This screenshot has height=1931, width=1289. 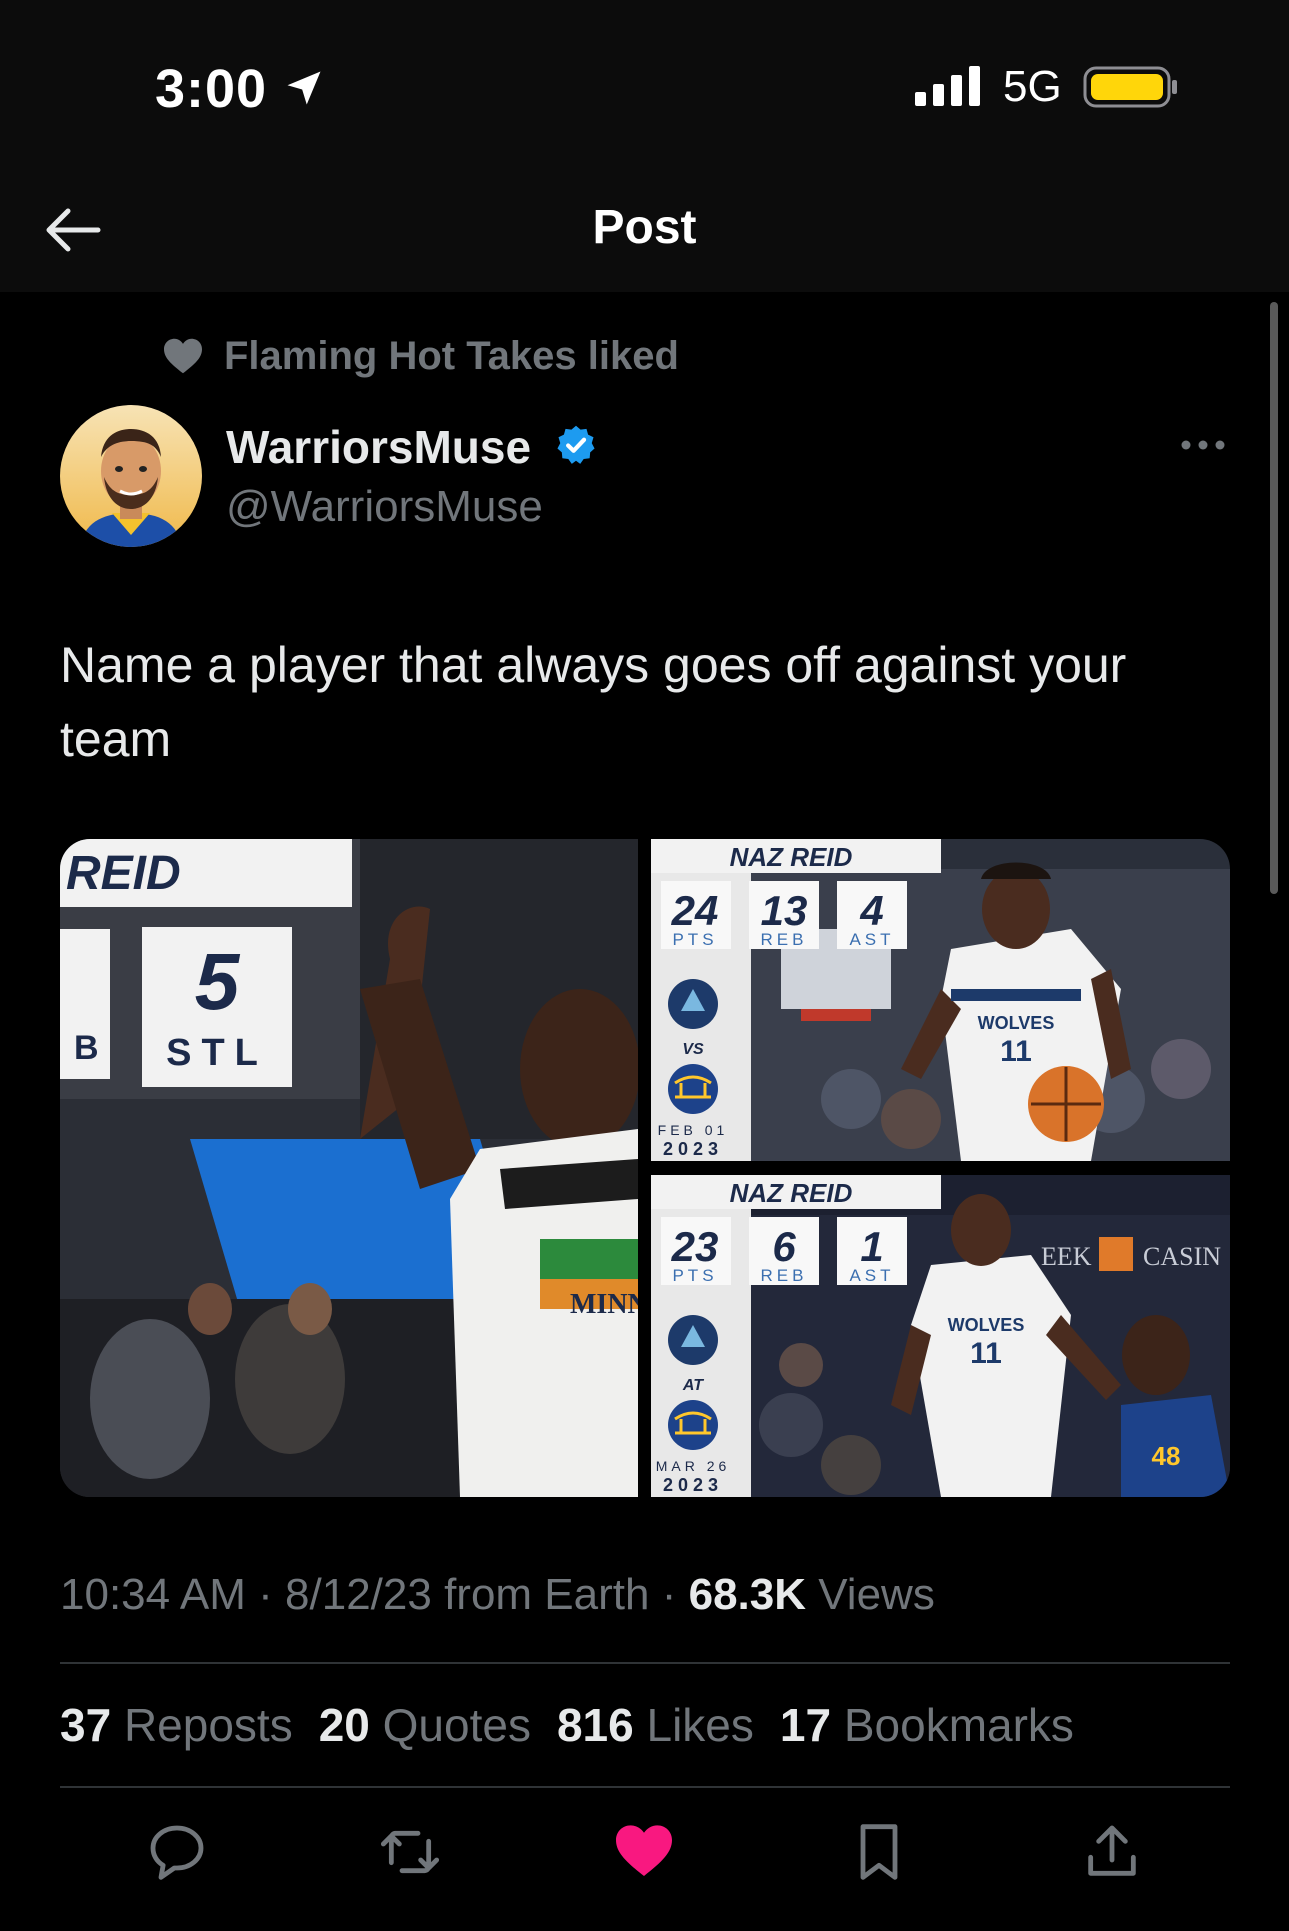 I want to click on action-bar, so click(x=644, y=1855).